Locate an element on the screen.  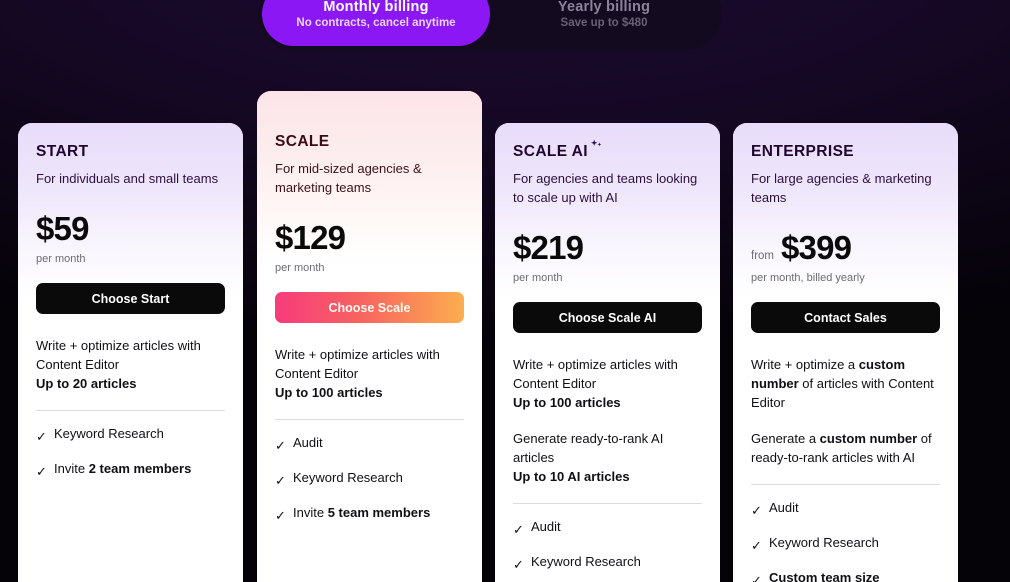
plan-name-scale-ai: SCALE AI is located at coordinates (607, 142).